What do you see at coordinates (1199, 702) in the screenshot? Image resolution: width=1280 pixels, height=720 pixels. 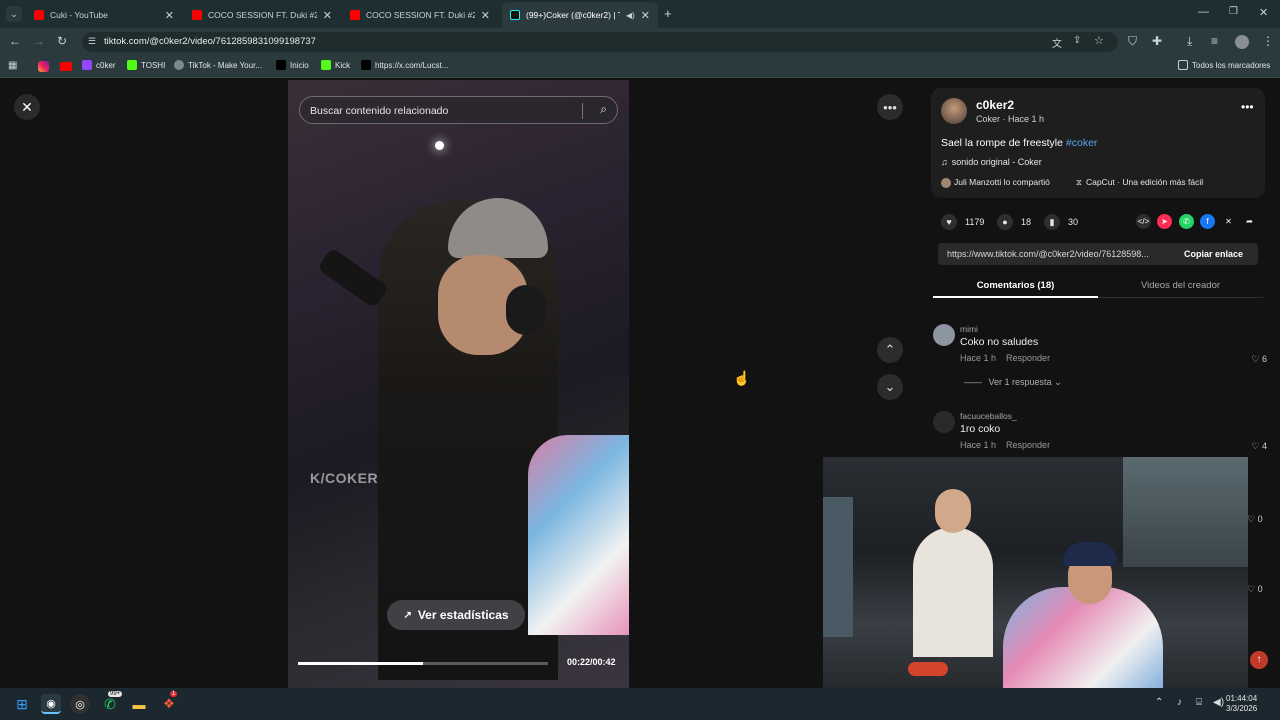 I see `network-icon: ⌸` at bounding box center [1199, 702].